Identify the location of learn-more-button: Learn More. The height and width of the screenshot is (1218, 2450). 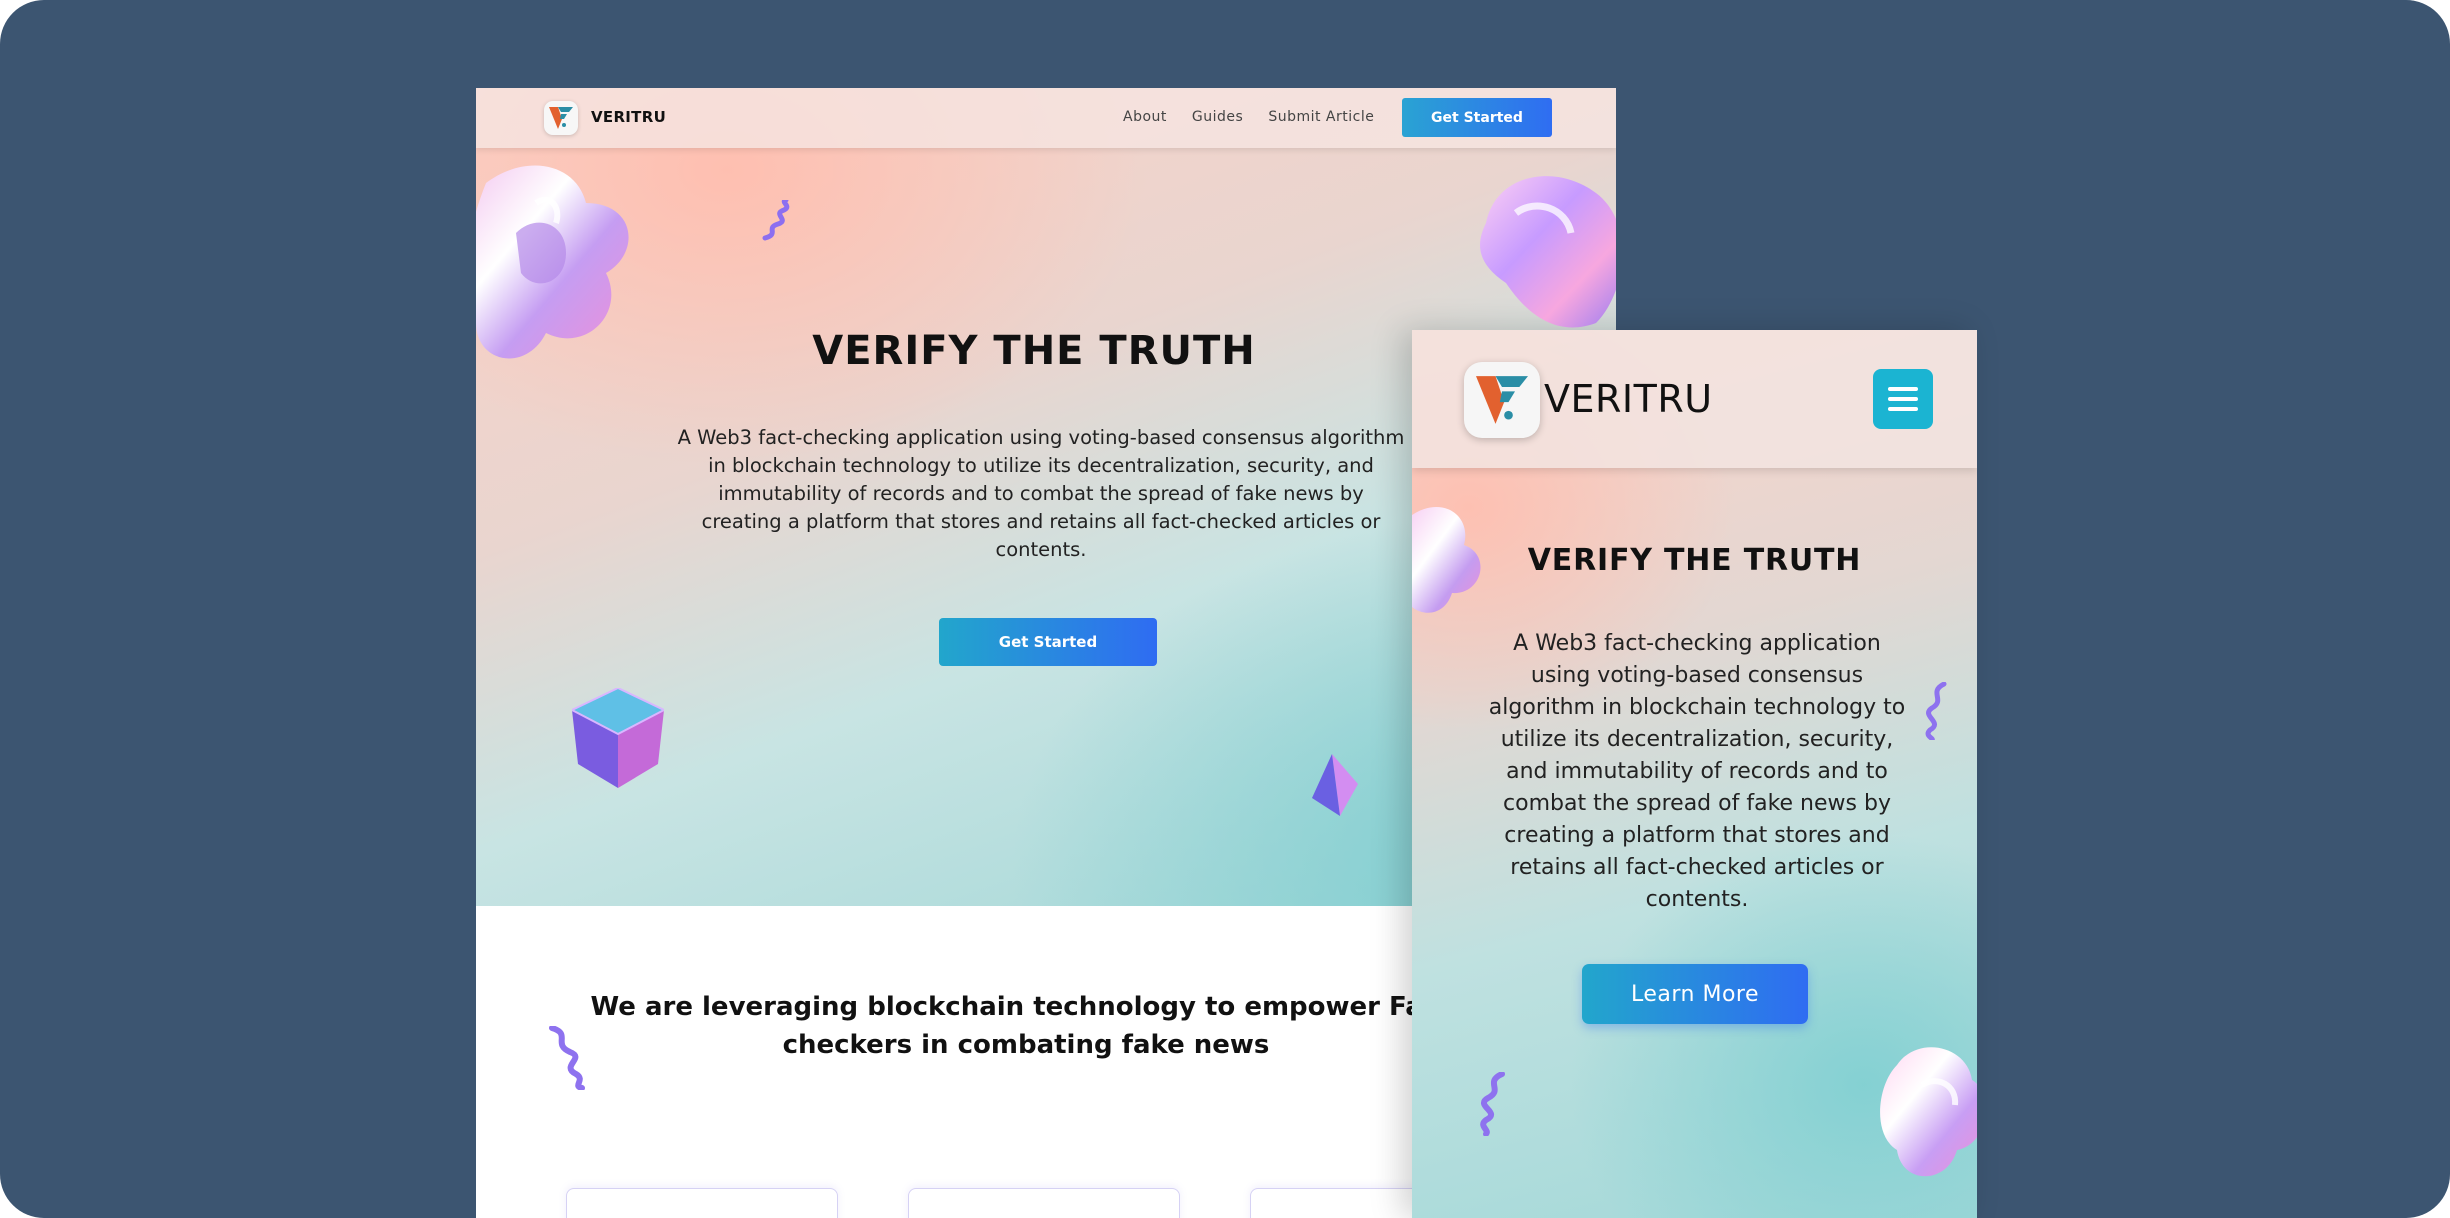
(1695, 994).